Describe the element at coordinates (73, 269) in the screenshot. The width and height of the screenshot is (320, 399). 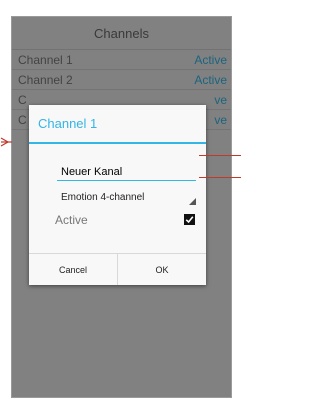
I see `cancel-button: Cancel` at that location.